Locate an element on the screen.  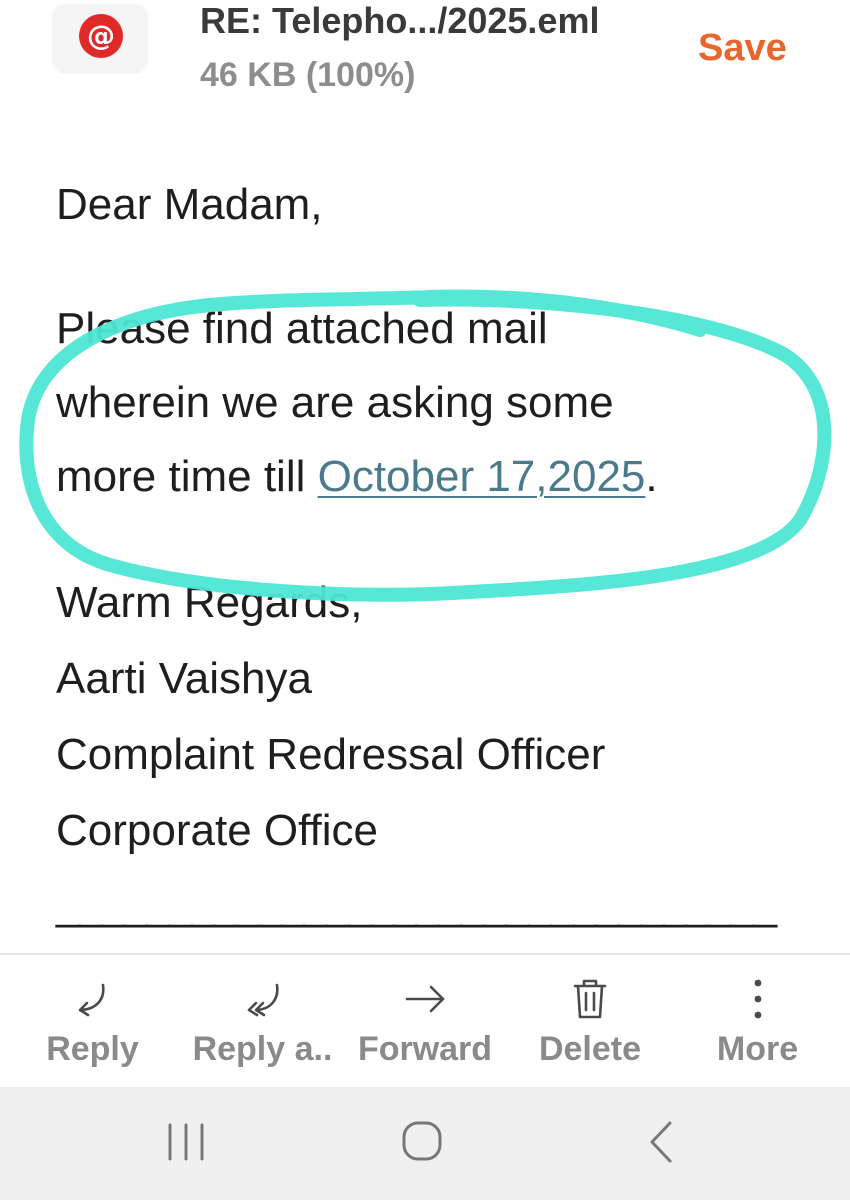
email-paragraph-line: more time till October 17,2025. is located at coordinates (357, 477).